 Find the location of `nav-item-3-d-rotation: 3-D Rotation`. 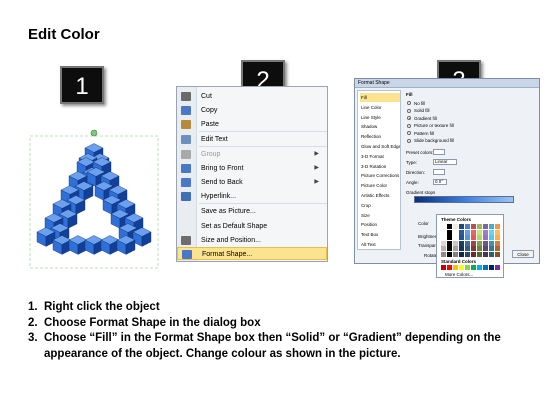

nav-item-3-d-rotation: 3-D Rotation is located at coordinates (380, 166).